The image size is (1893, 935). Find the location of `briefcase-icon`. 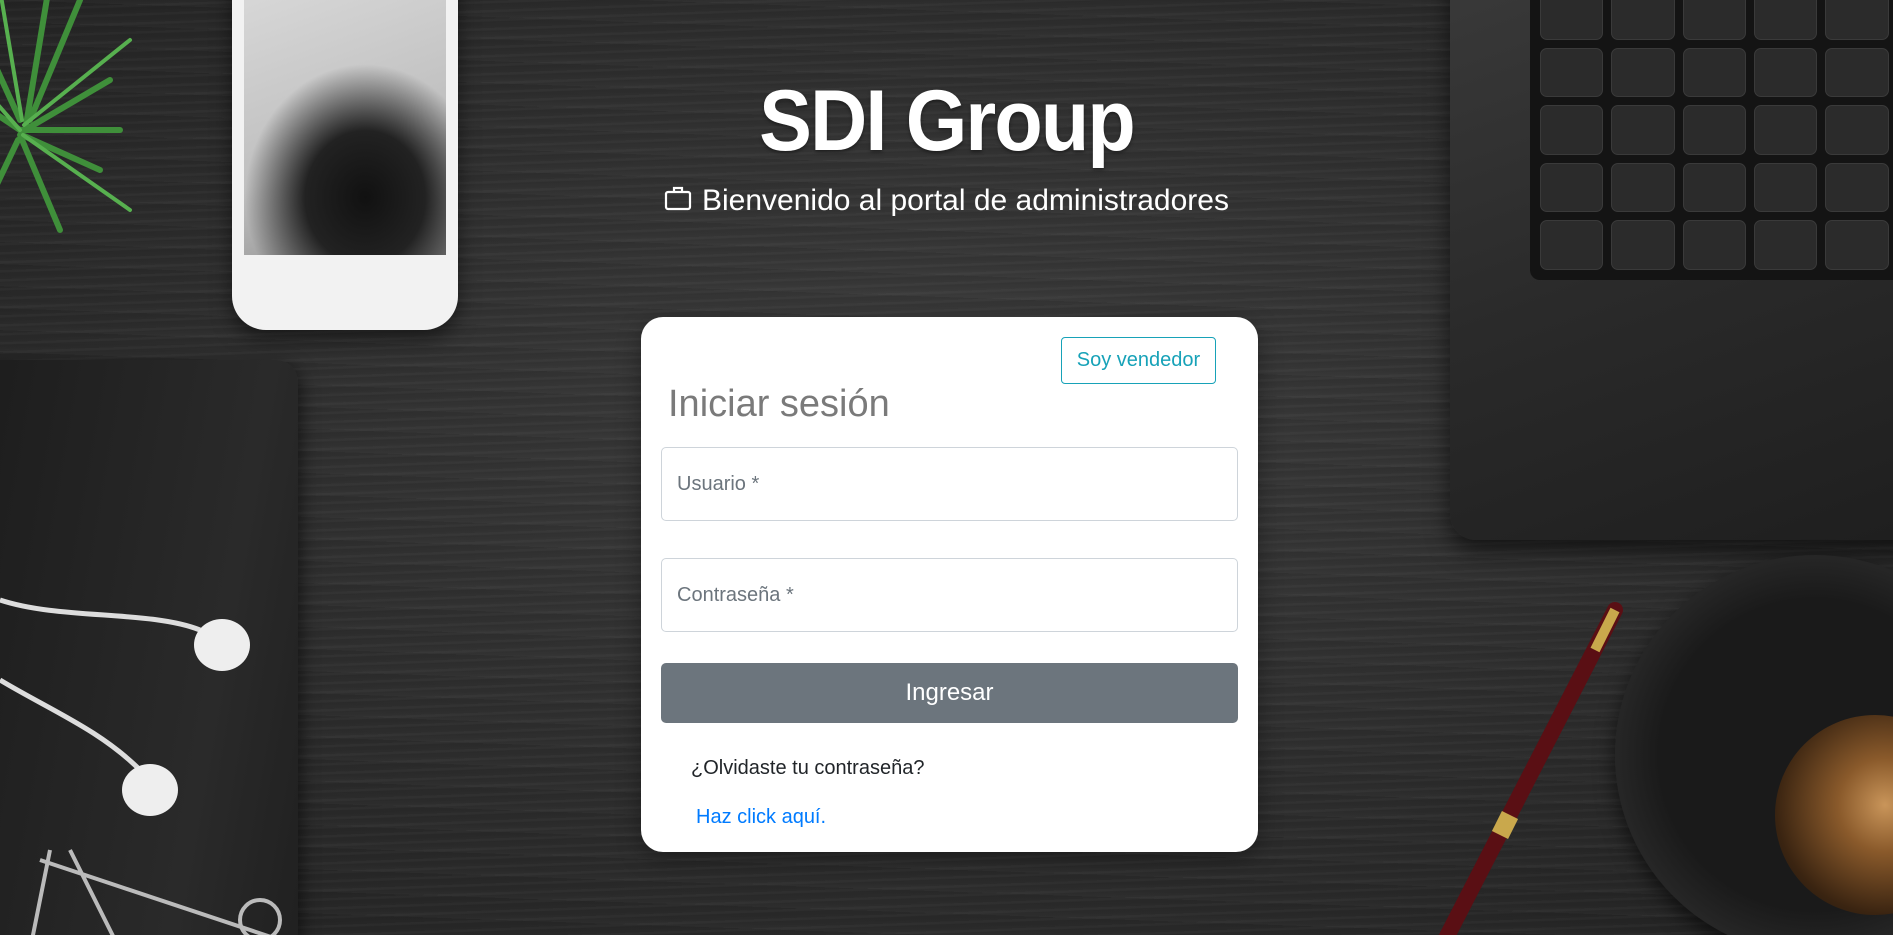

briefcase-icon is located at coordinates (678, 198).